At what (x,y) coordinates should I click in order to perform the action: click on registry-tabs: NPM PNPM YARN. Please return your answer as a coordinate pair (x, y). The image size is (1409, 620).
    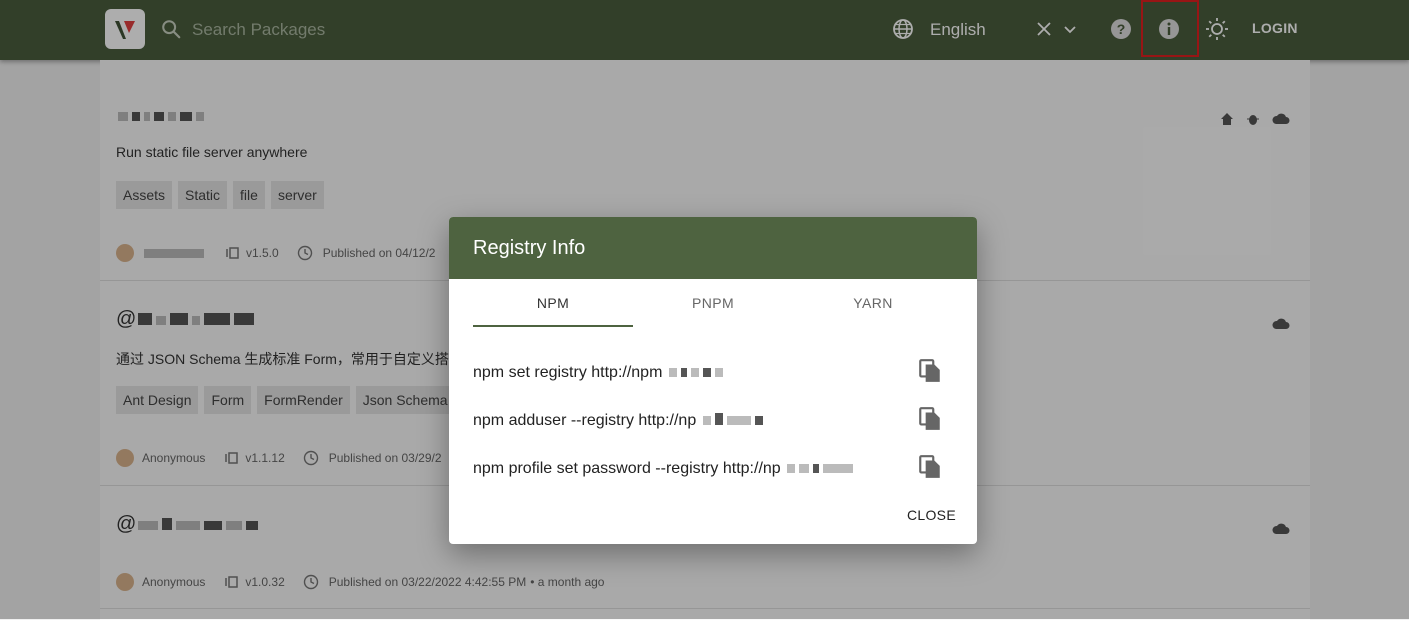
    Looking at the image, I should click on (713, 303).